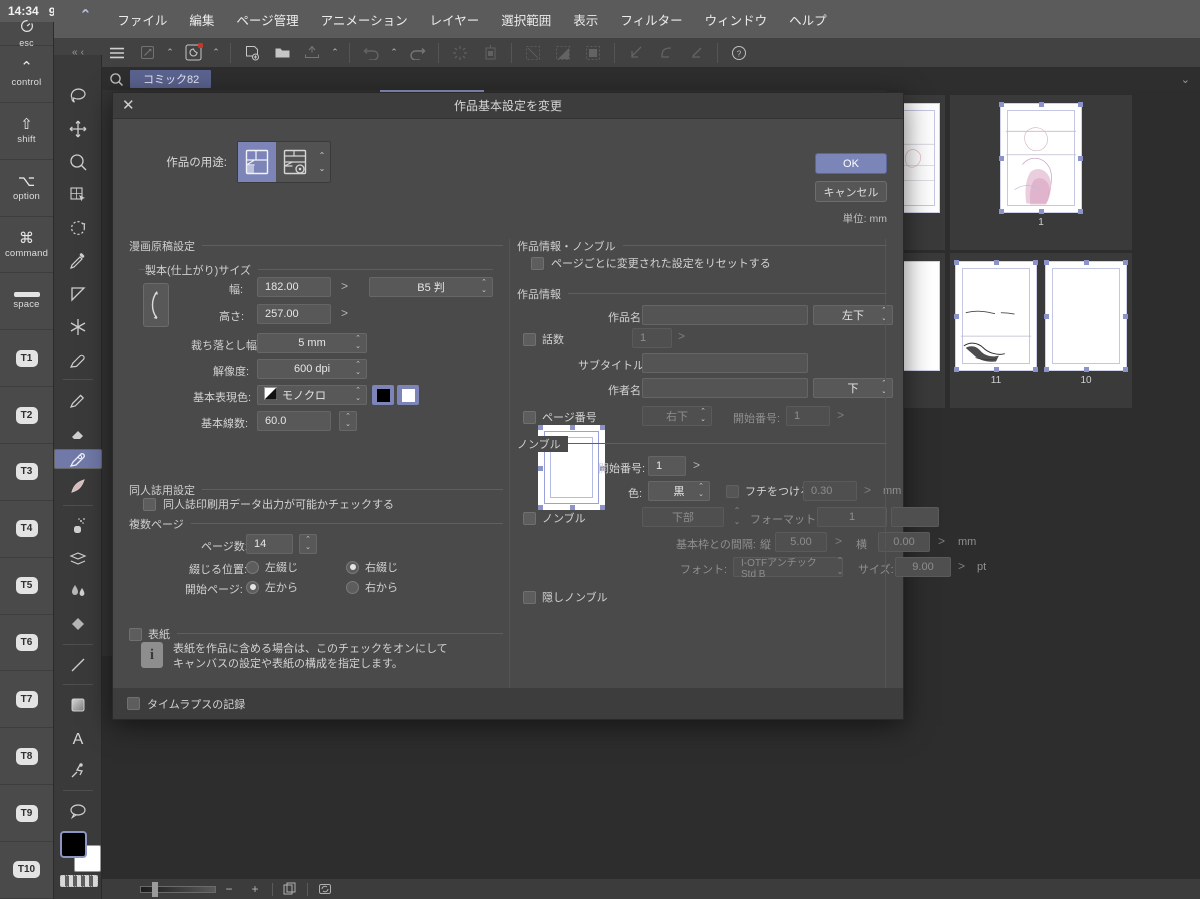 This screenshot has width=1200, height=899. I want to click on binding-left-radio, so click(252, 567).